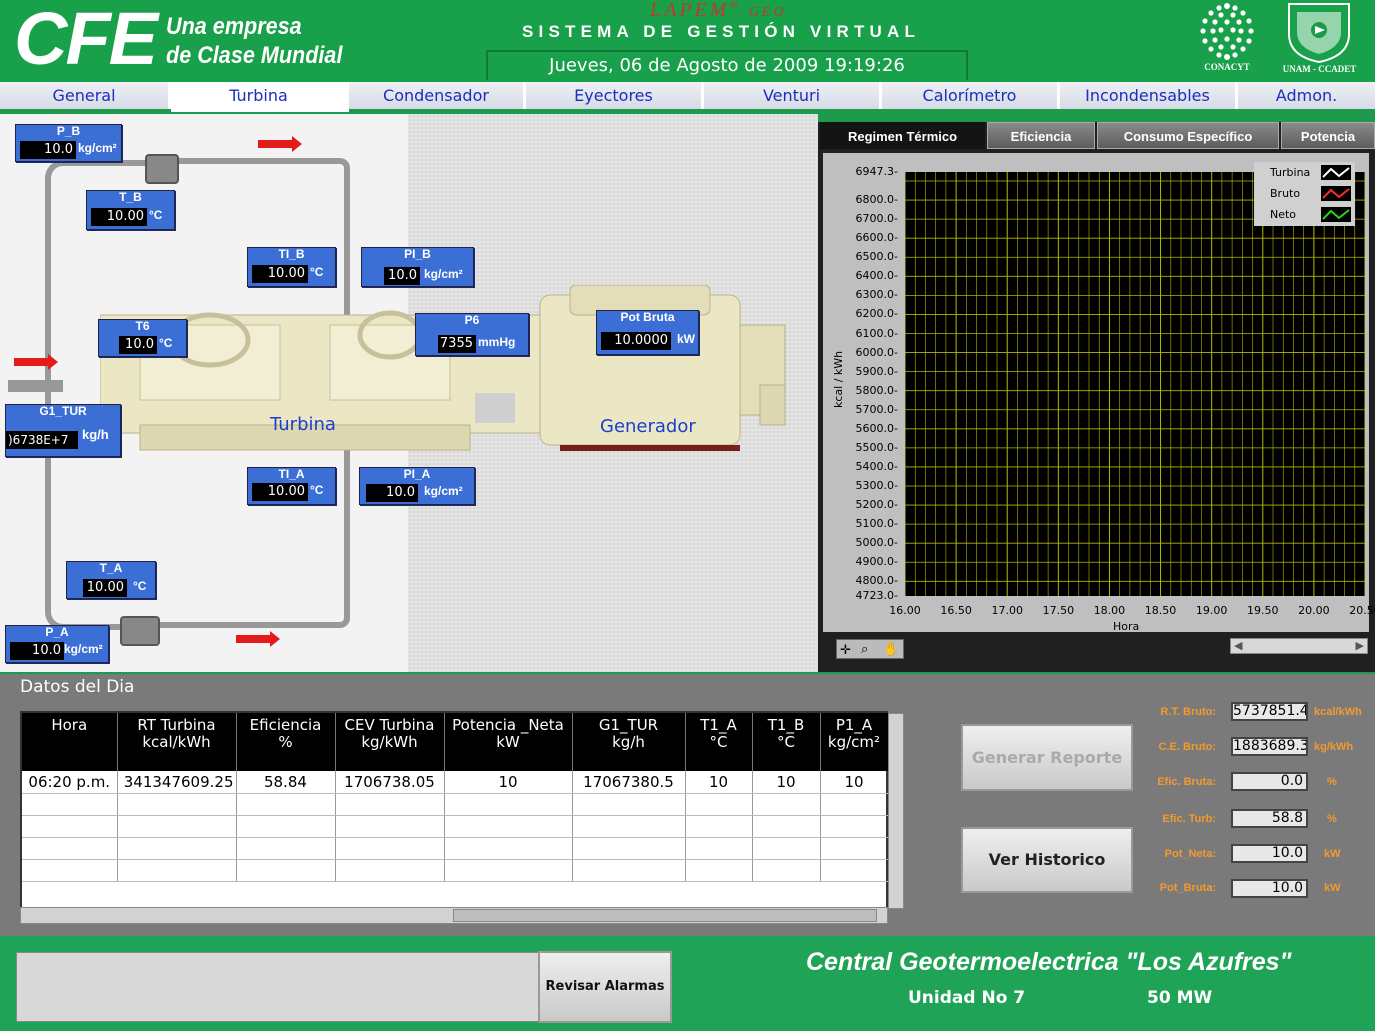 The width and height of the screenshot is (1375, 1031). What do you see at coordinates (291, 254) in the screenshot?
I see `indicator-label: TI_B` at bounding box center [291, 254].